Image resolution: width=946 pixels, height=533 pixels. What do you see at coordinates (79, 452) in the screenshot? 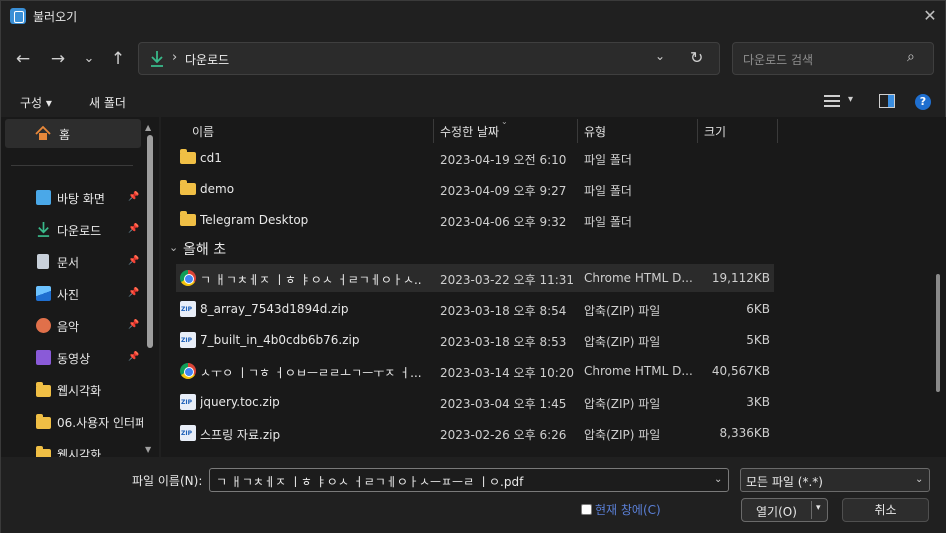
I see `sidebar-item-label: 웹시각화` at bounding box center [79, 452].